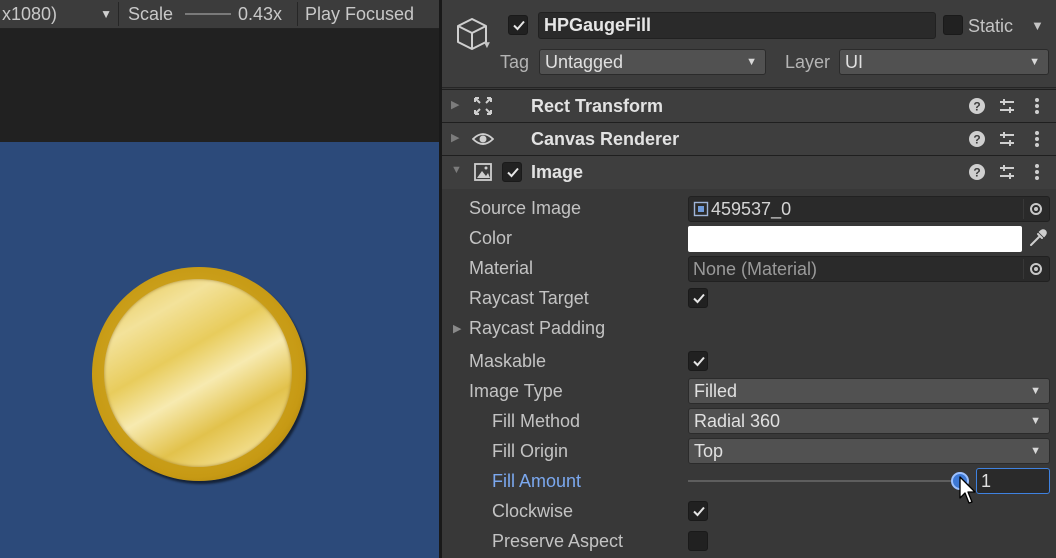 This screenshot has width=1056, height=558. Describe the element at coordinates (537, 481) in the screenshot. I see `fill-amount-label: Fill Amount` at that location.